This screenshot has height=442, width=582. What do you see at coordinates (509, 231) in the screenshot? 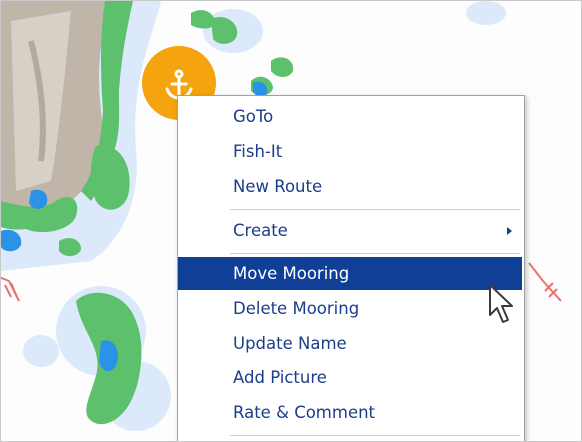
I see `submenu-arrow-icon` at bounding box center [509, 231].